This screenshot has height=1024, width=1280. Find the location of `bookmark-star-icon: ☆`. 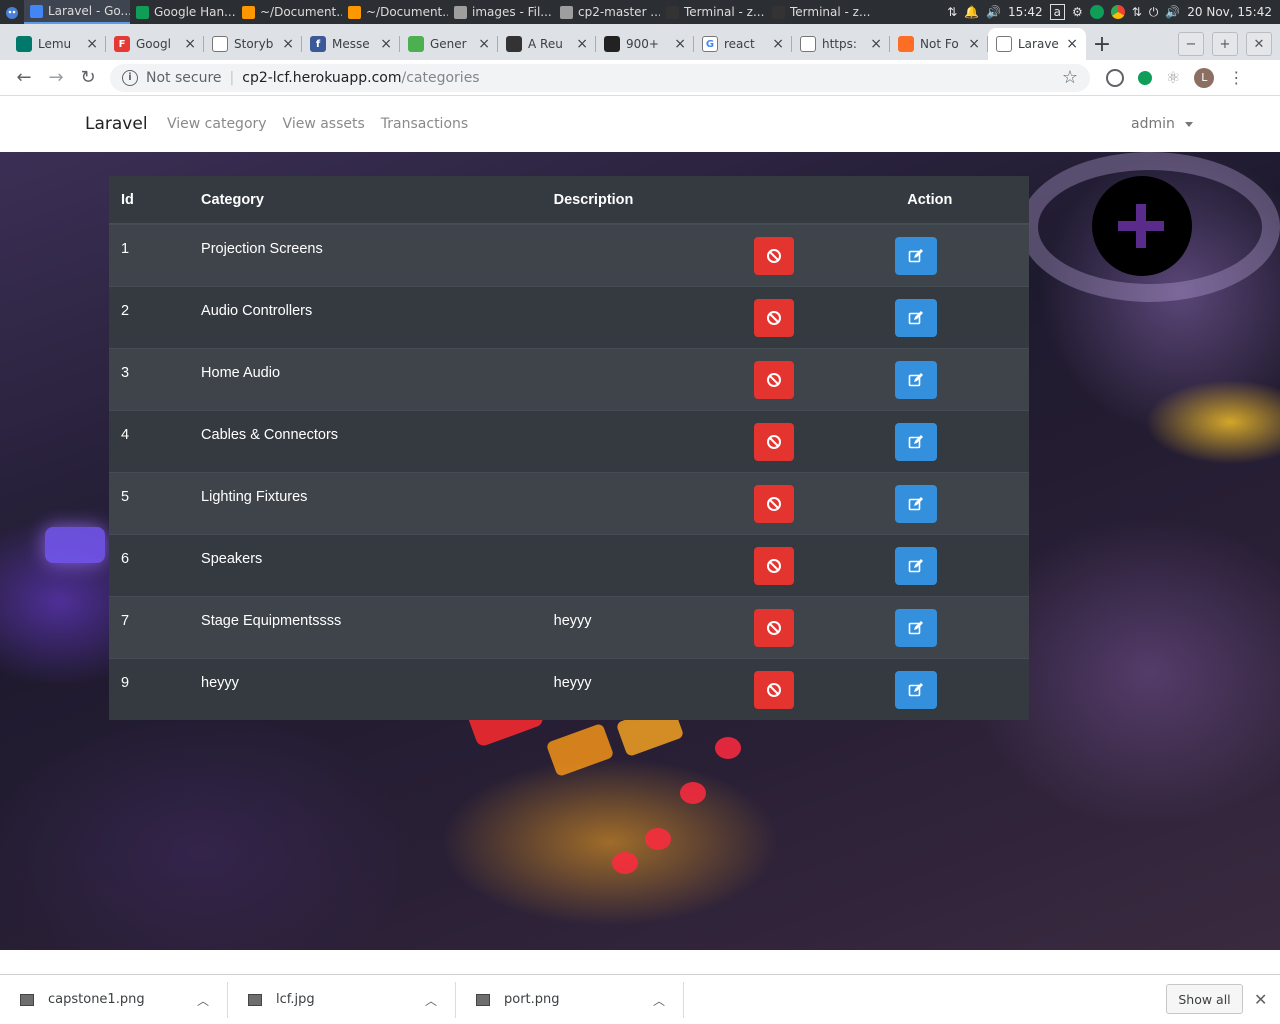

bookmark-star-icon: ☆ is located at coordinates (1070, 77).